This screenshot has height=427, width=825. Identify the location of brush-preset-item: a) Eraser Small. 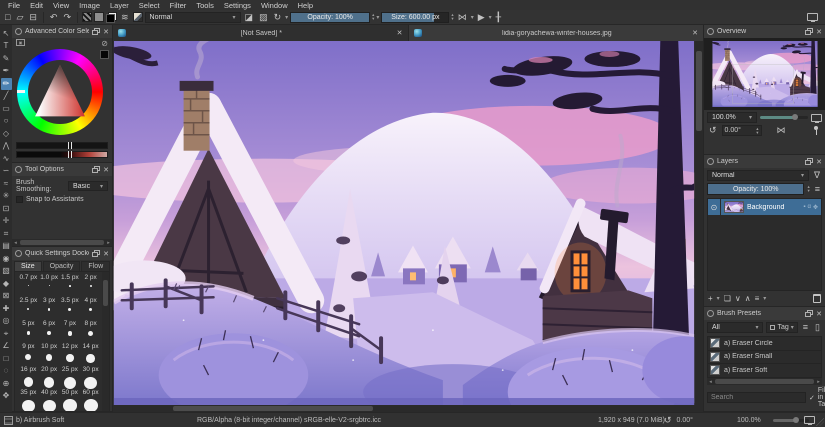
(764, 357).